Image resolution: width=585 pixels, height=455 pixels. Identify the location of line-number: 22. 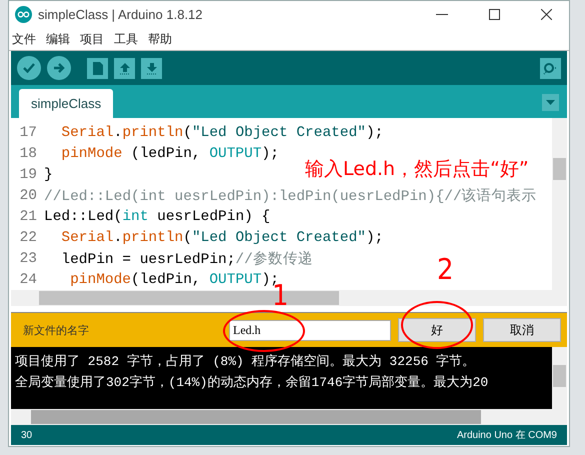
(27, 238).